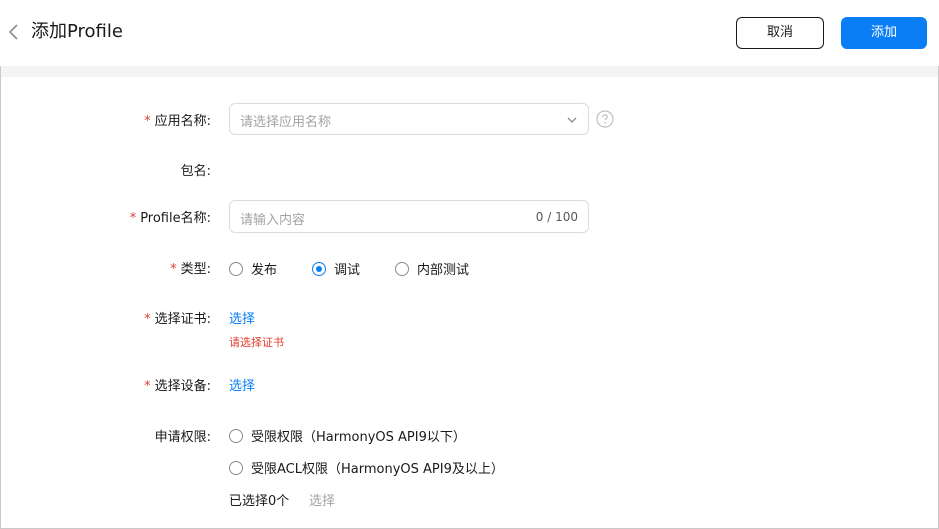 Image resolution: width=939 pixels, height=529 pixels. I want to click on app-name-placeholder: 请选择应用名称, so click(286, 122).